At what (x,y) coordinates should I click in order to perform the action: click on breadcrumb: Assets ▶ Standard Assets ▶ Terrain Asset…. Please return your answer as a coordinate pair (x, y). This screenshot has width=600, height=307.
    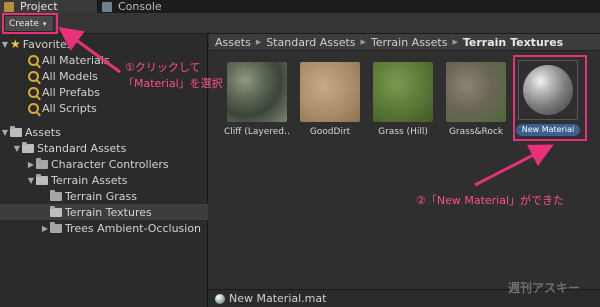
    Looking at the image, I should click on (404, 42).